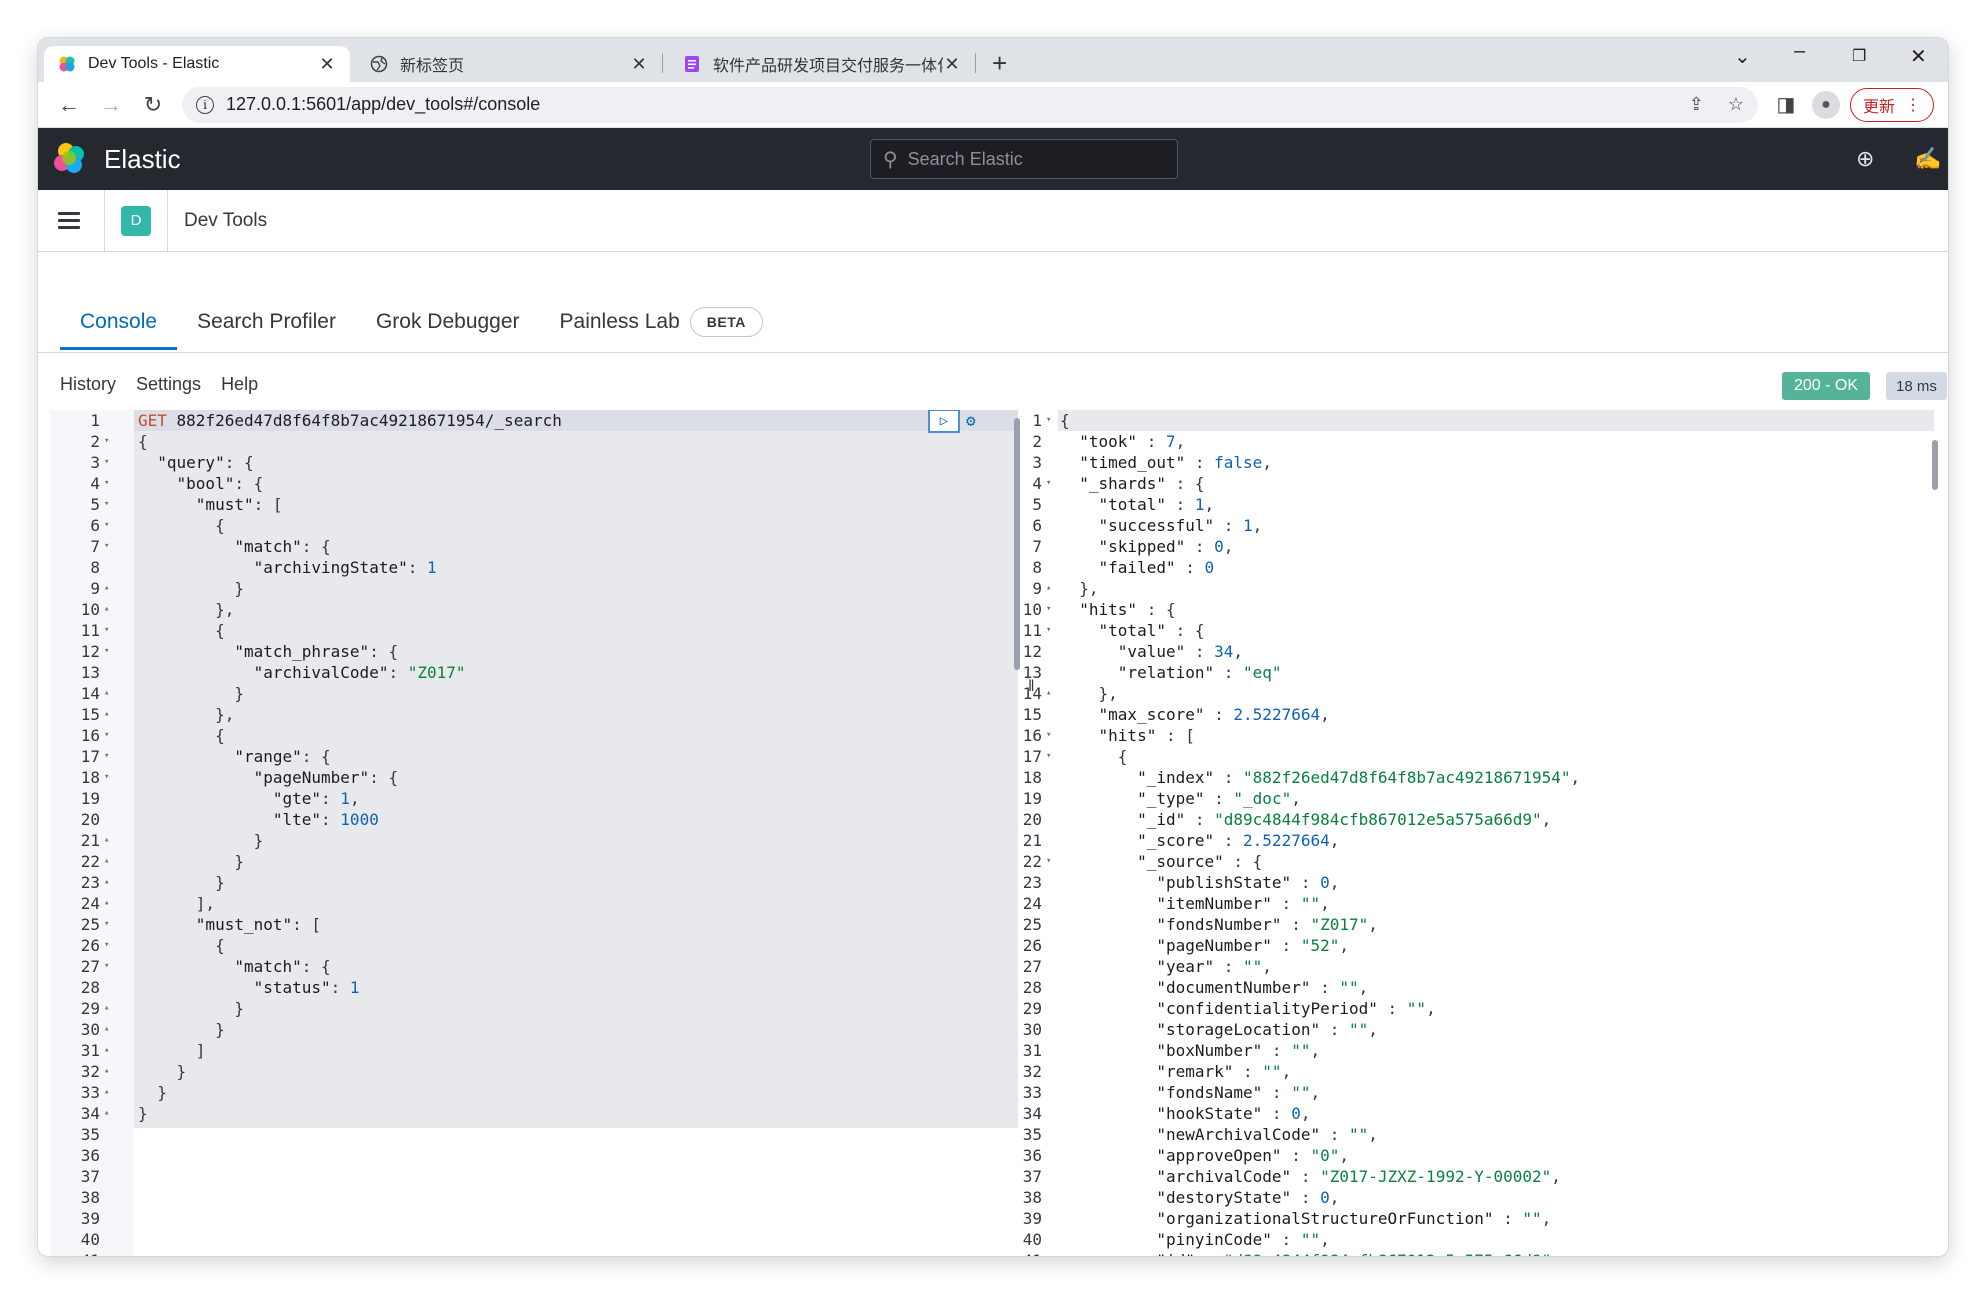 This screenshot has height=1294, width=1984. I want to click on code-text: "query": {, so click(195, 462).